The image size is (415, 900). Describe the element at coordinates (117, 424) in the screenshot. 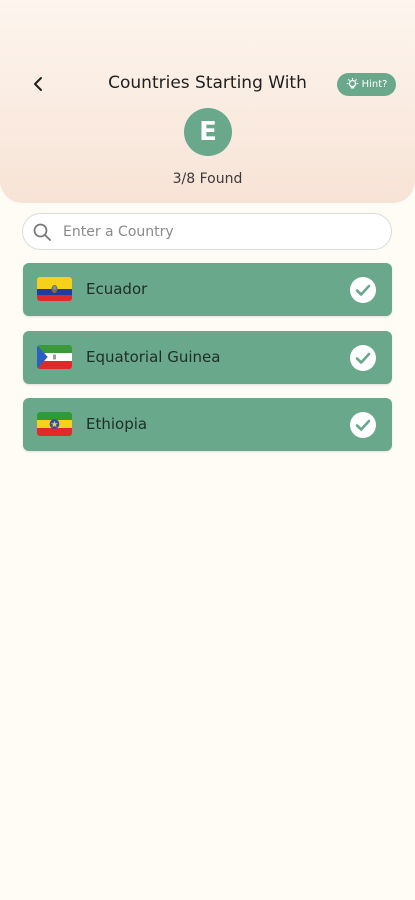

I see `country-name: Ethiopia` at that location.